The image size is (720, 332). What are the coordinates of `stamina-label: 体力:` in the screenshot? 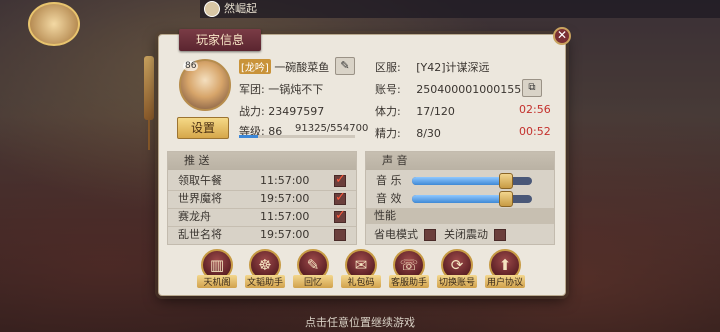 It's located at (388, 111).